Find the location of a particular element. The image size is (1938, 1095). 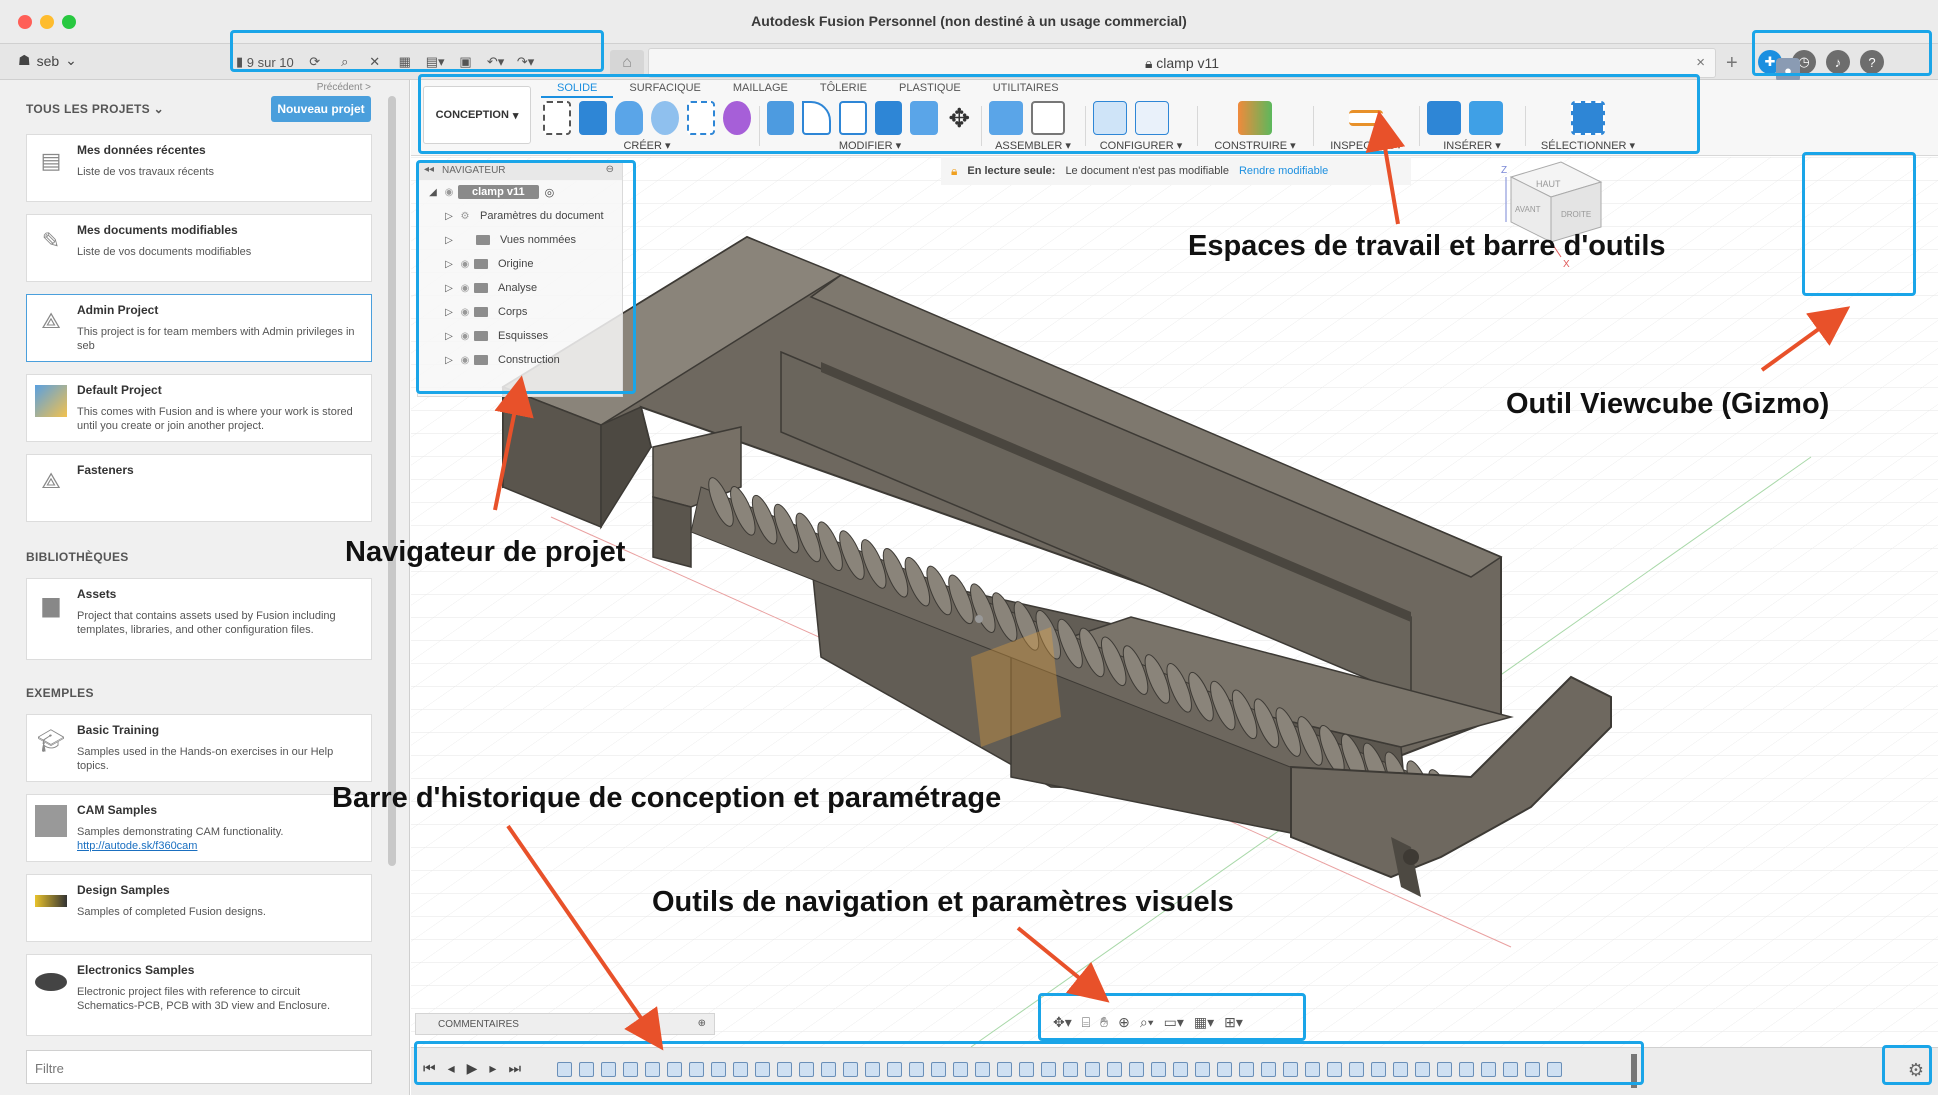

examples-title: EXEMPLES is located at coordinates (60, 693).